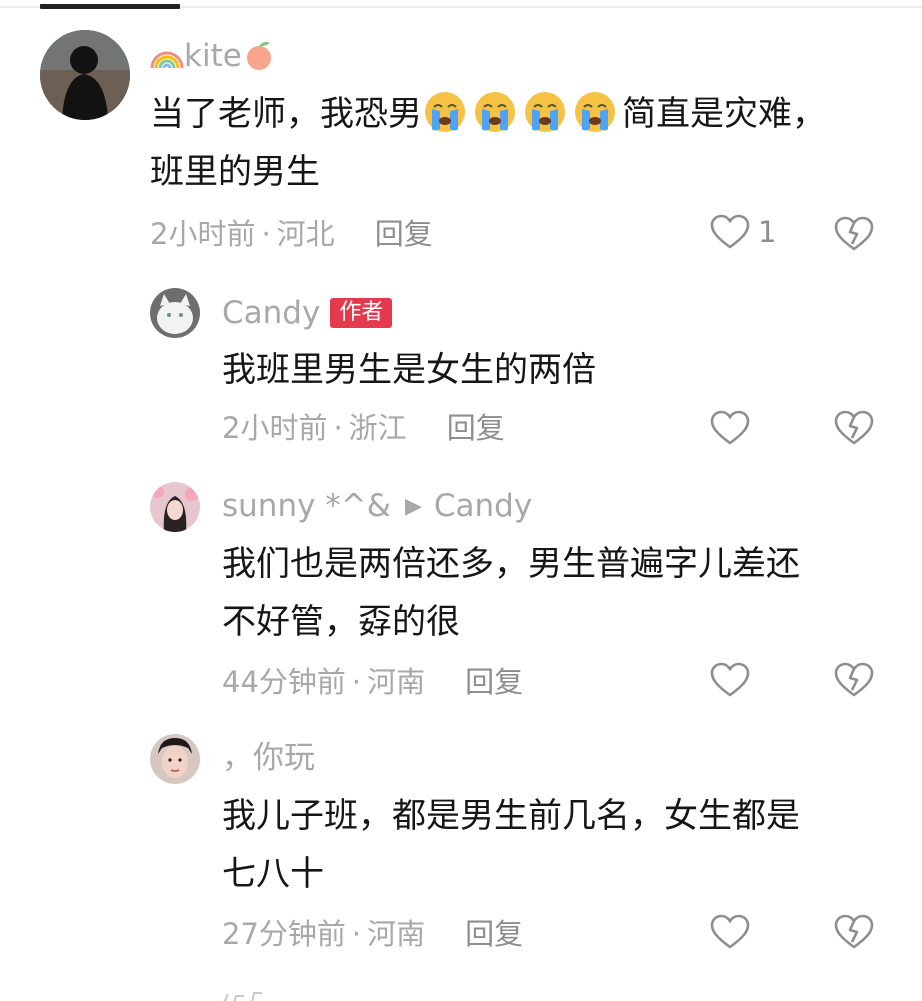  I want to click on timestamp: 27分钟前, so click(284, 934).